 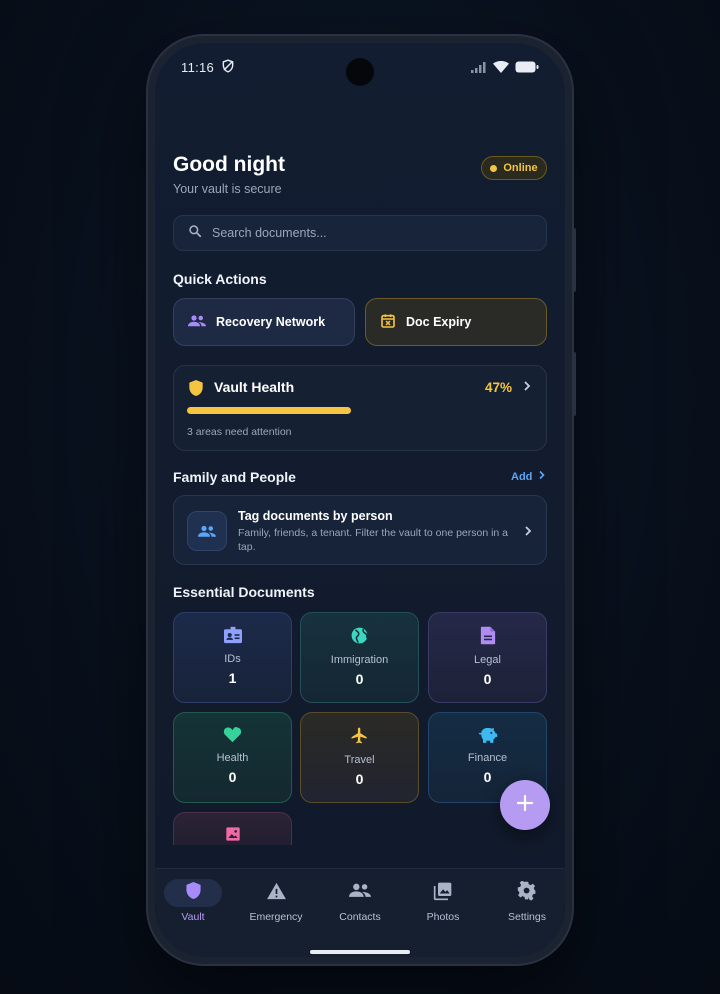 I want to click on category-tile-travel: Travel 0, so click(x=359, y=757).